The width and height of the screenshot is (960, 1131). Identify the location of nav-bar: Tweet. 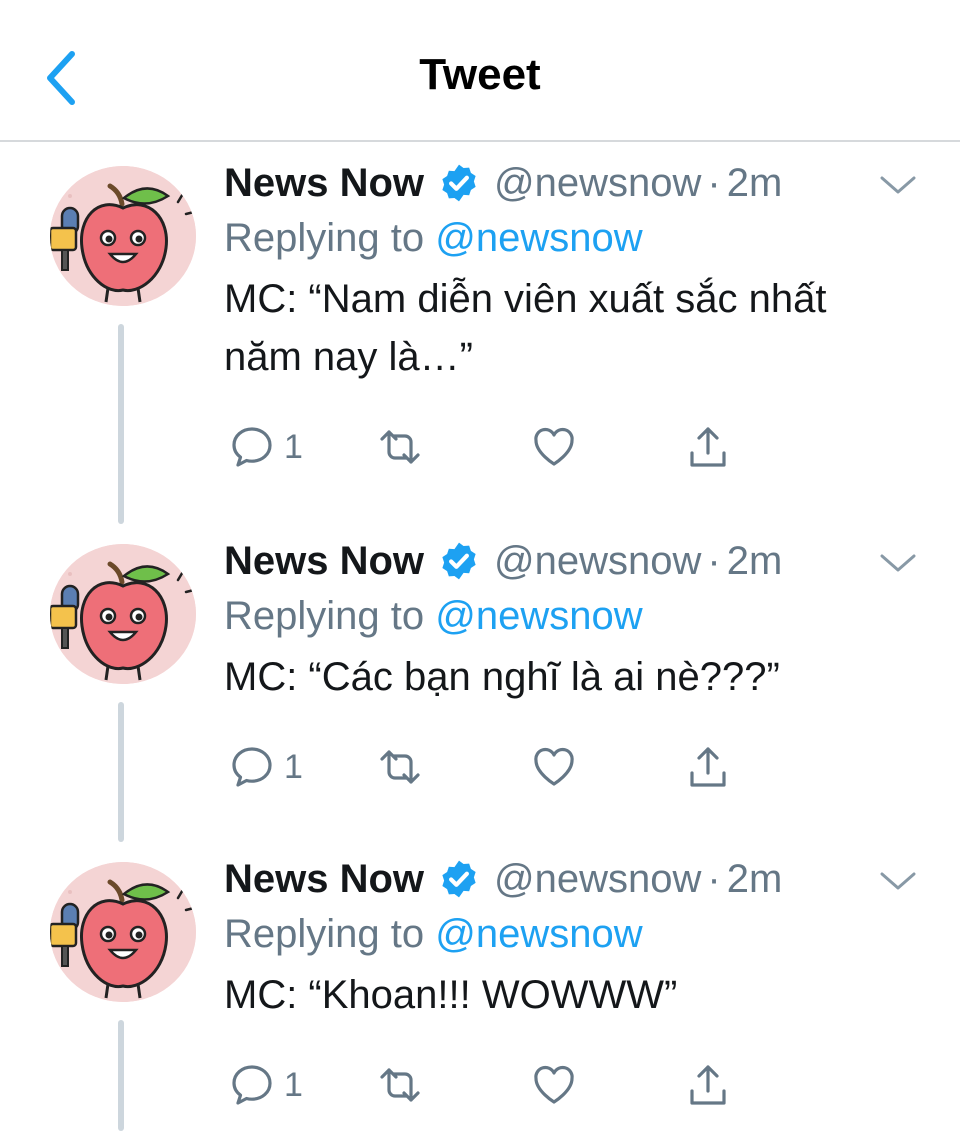
(480, 71).